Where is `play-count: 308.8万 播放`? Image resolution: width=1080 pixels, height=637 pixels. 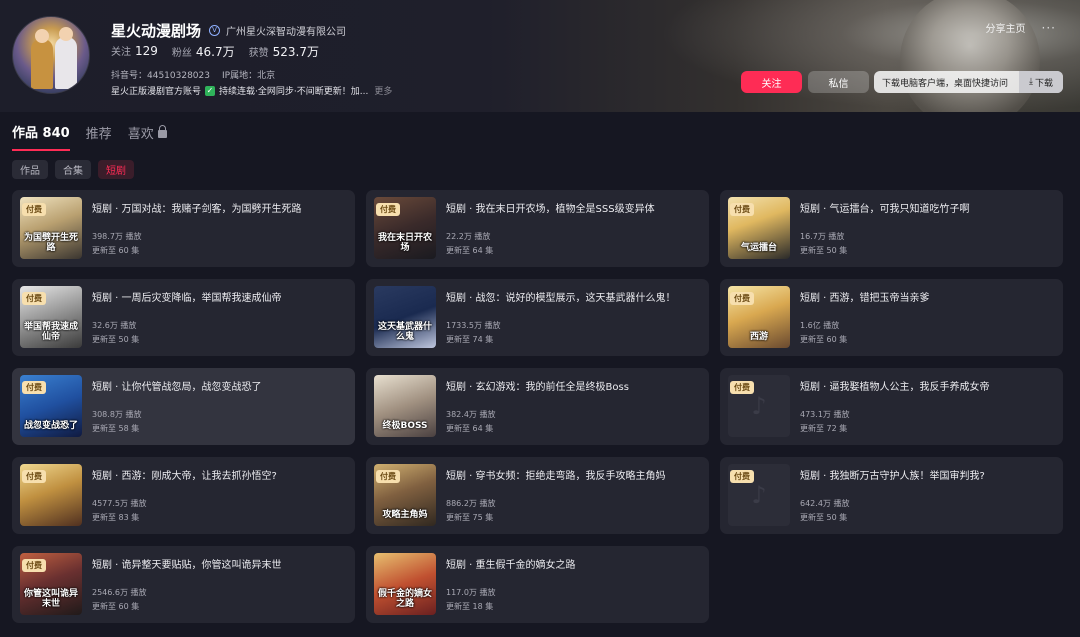 play-count: 308.8万 播放 is located at coordinates (117, 414).